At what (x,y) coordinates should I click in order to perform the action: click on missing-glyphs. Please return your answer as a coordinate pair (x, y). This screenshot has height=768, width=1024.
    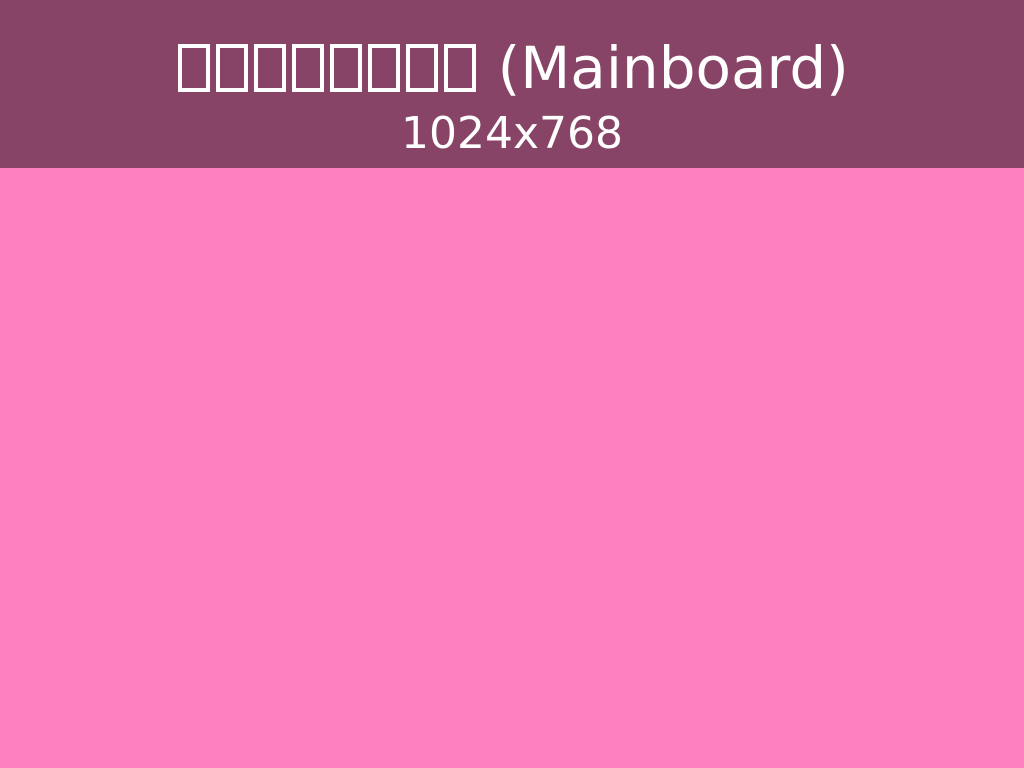
    Looking at the image, I should click on (327, 68).